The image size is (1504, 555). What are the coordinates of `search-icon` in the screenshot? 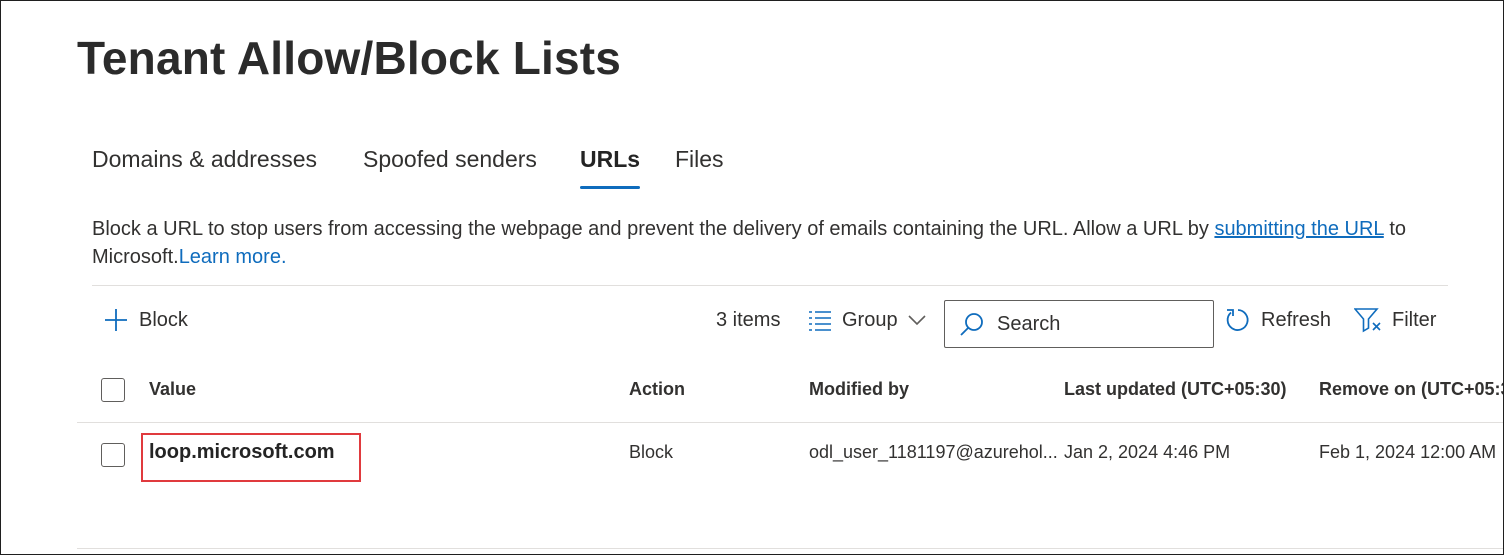 It's located at (972, 324).